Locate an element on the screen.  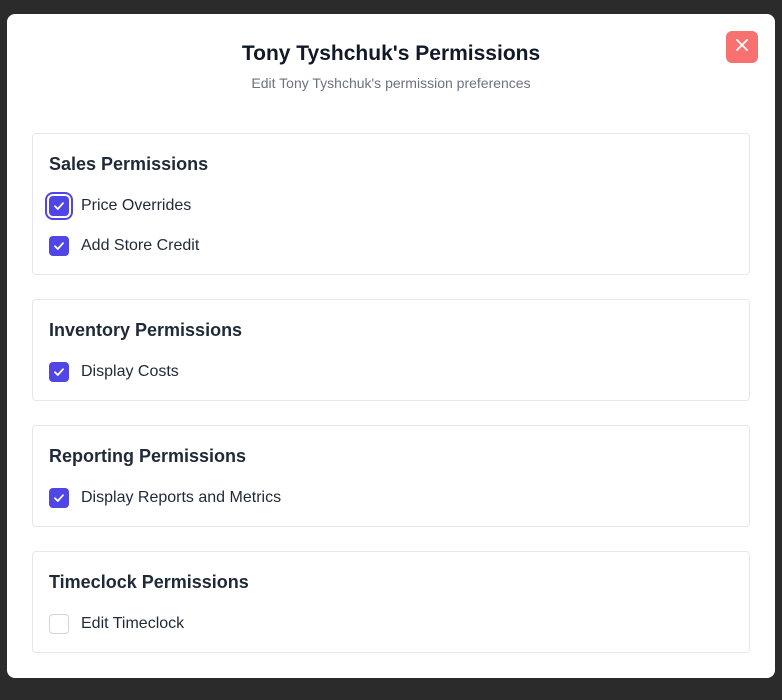
permission-price-overrides: Price Overrides is located at coordinates (120, 206).